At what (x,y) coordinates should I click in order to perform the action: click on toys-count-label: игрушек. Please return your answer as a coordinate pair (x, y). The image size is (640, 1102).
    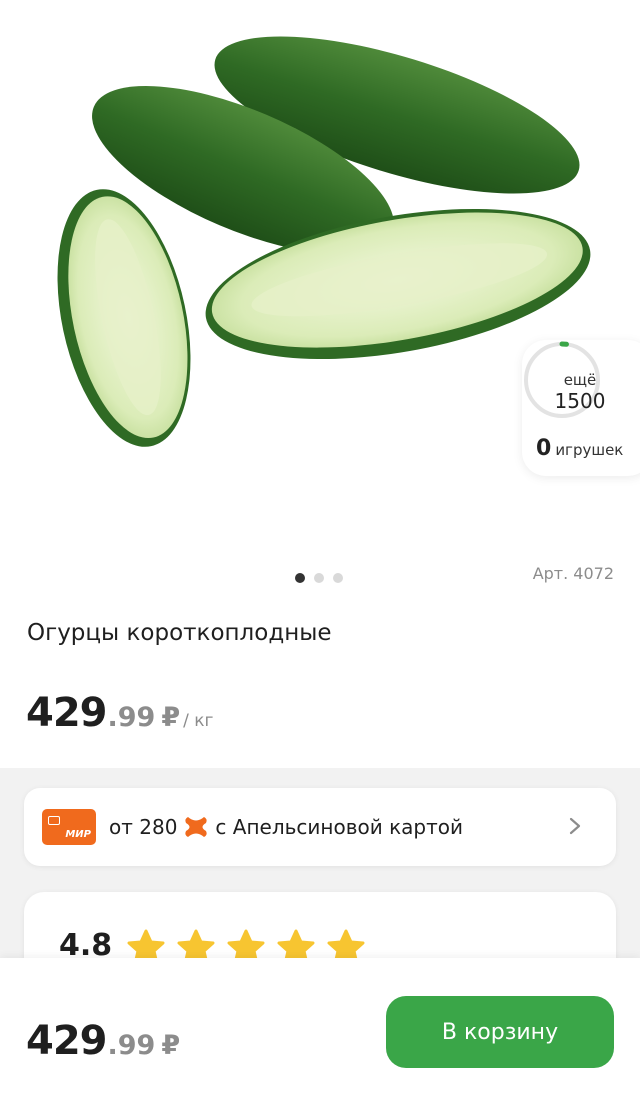
    Looking at the image, I should click on (589, 450).